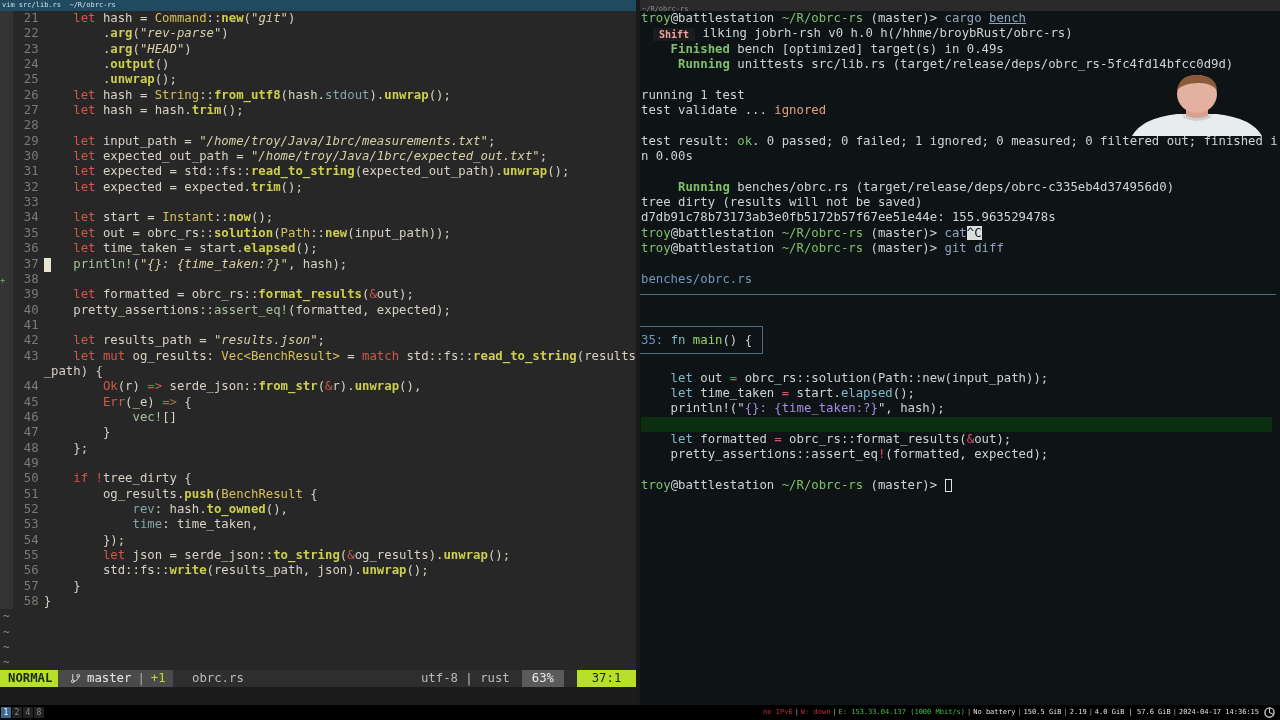  I want to click on code-line: let start = Instant::now();, so click(173, 218).